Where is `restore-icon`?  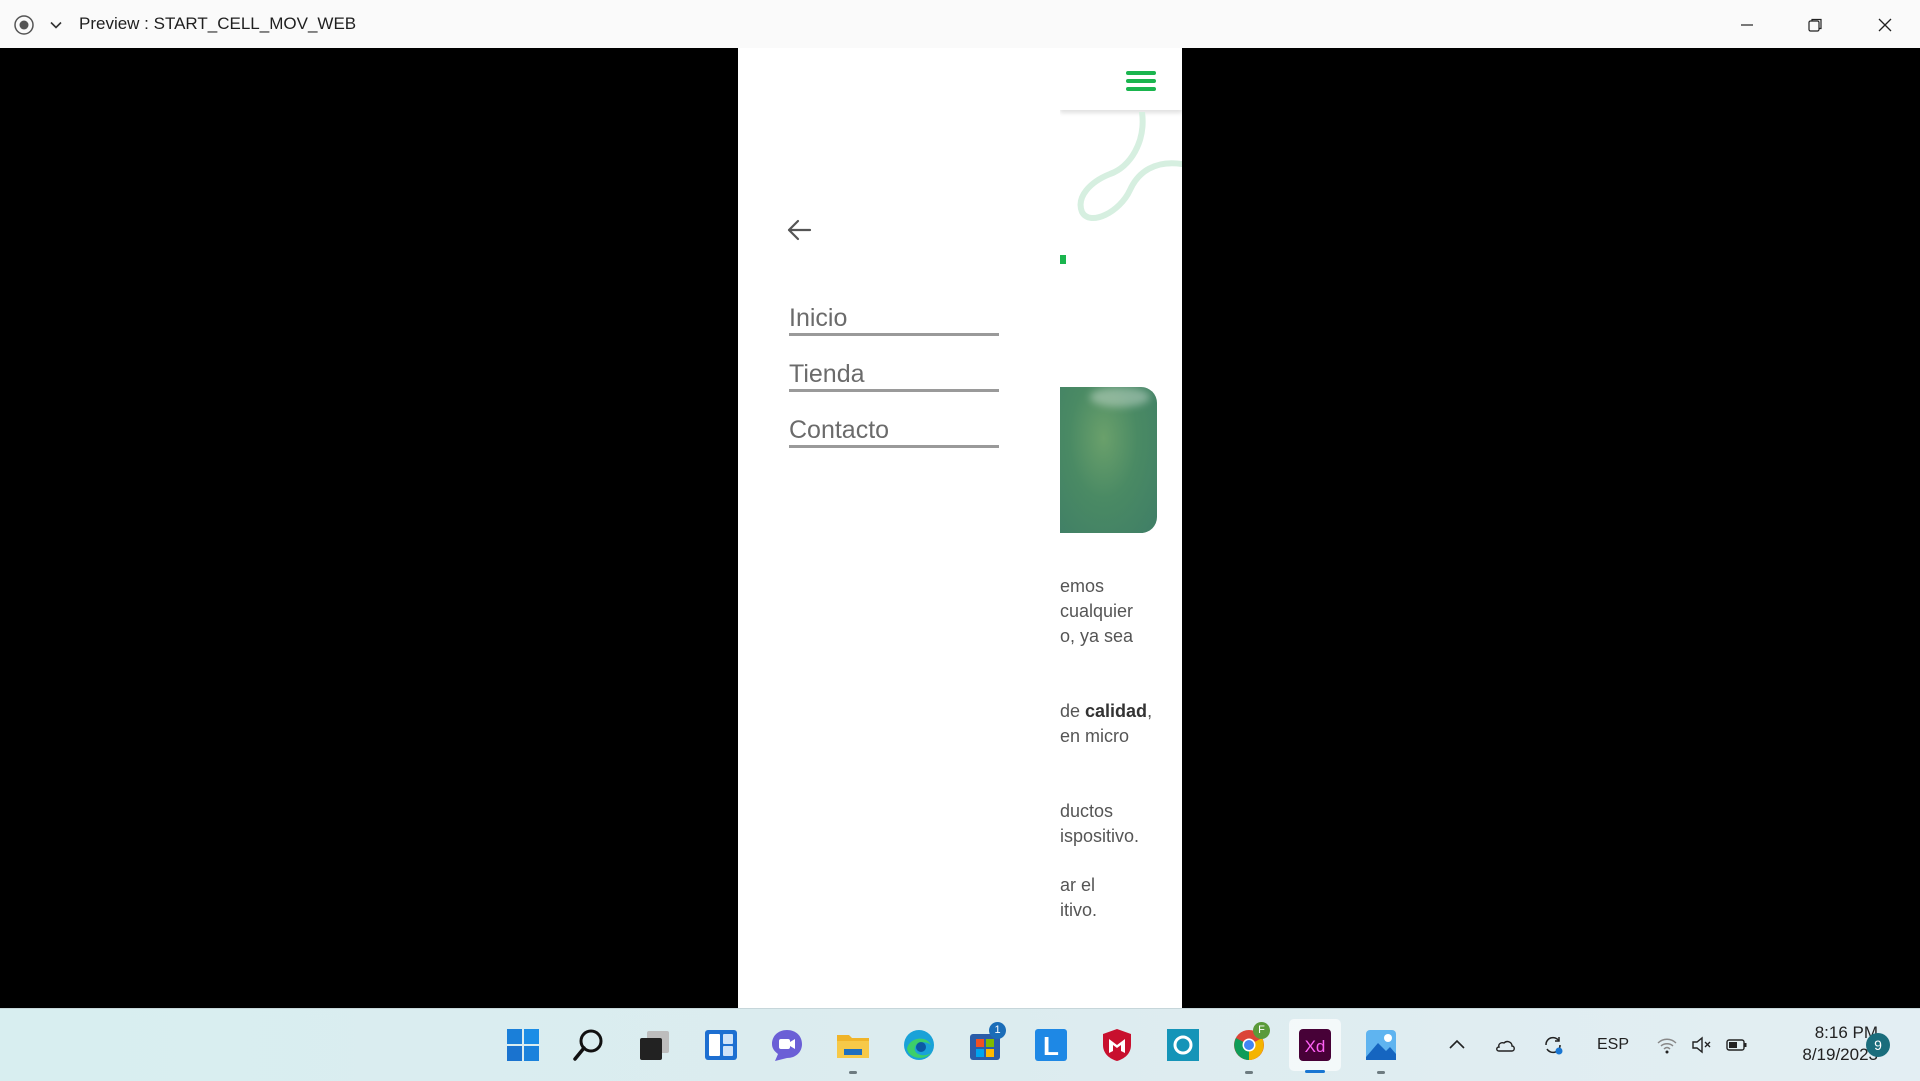 restore-icon is located at coordinates (1815, 25).